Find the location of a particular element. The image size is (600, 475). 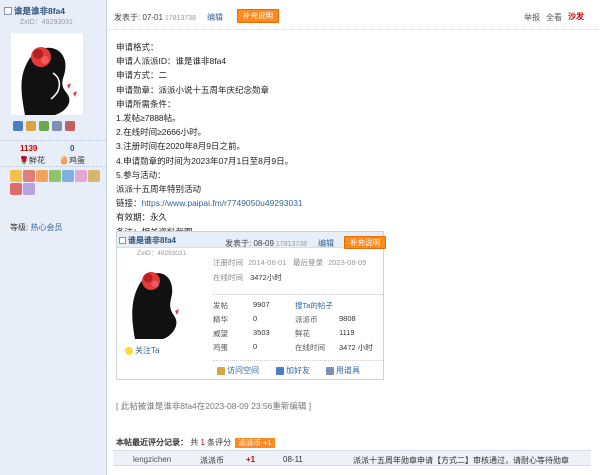

content-line: 申请人派派ID：谁是谁非8fa4 is located at coordinates (171, 61).